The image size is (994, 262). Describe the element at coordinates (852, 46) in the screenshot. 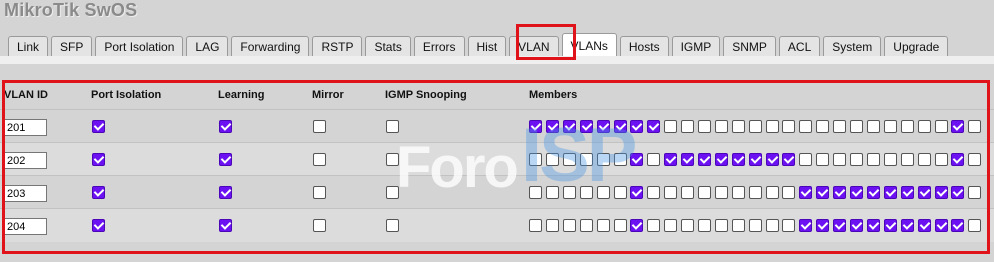

I see `tab-system: System` at that location.